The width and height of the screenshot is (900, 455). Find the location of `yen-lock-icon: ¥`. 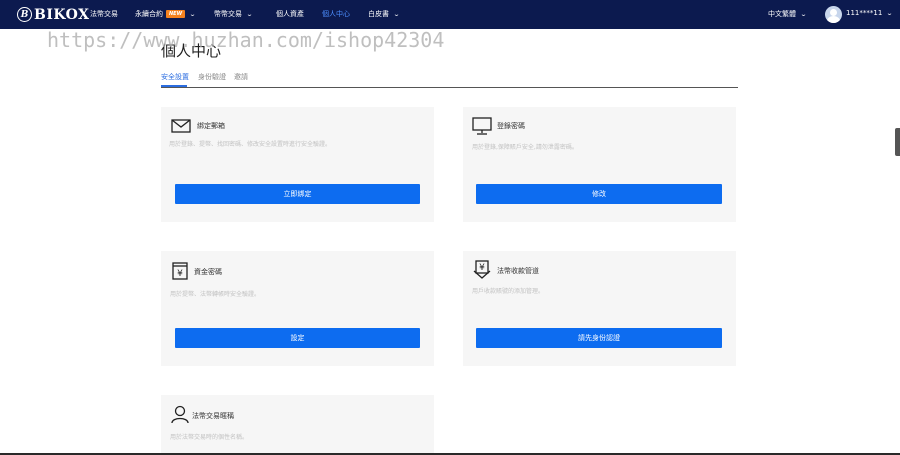

yen-lock-icon: ¥ is located at coordinates (180, 271).